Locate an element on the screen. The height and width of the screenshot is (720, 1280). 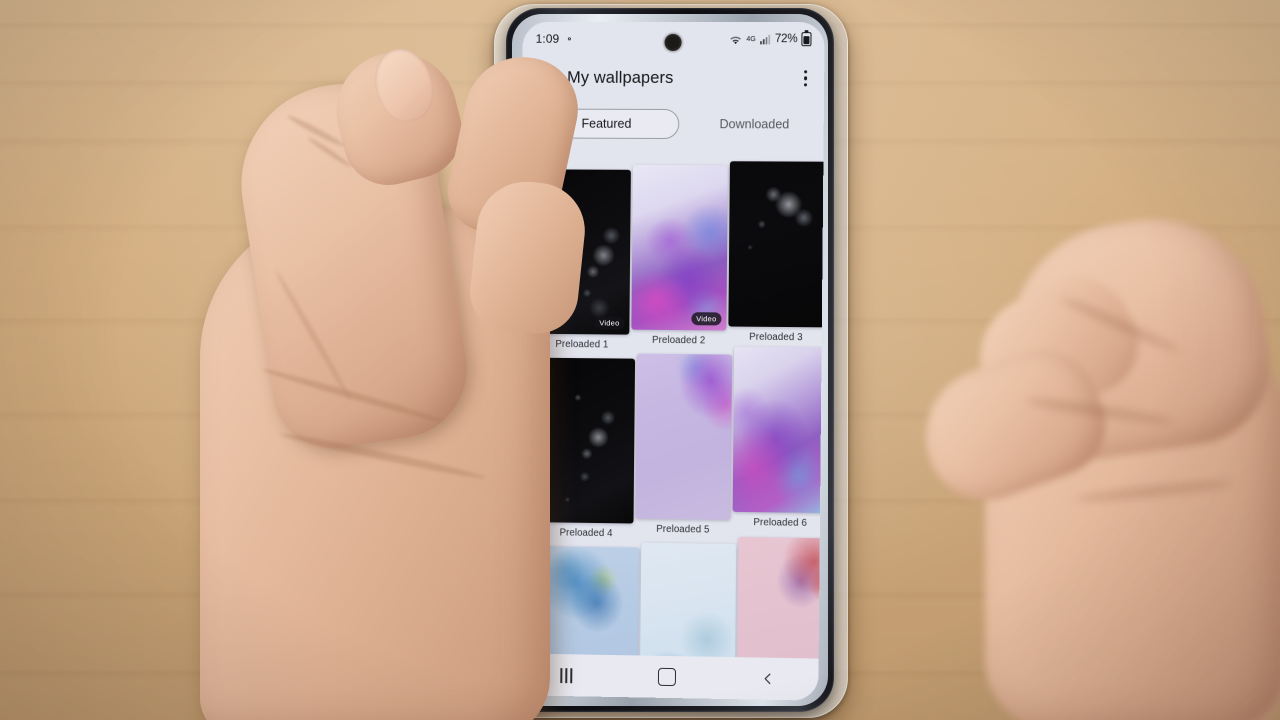
front-camera-punch-hole is located at coordinates (673, 42).